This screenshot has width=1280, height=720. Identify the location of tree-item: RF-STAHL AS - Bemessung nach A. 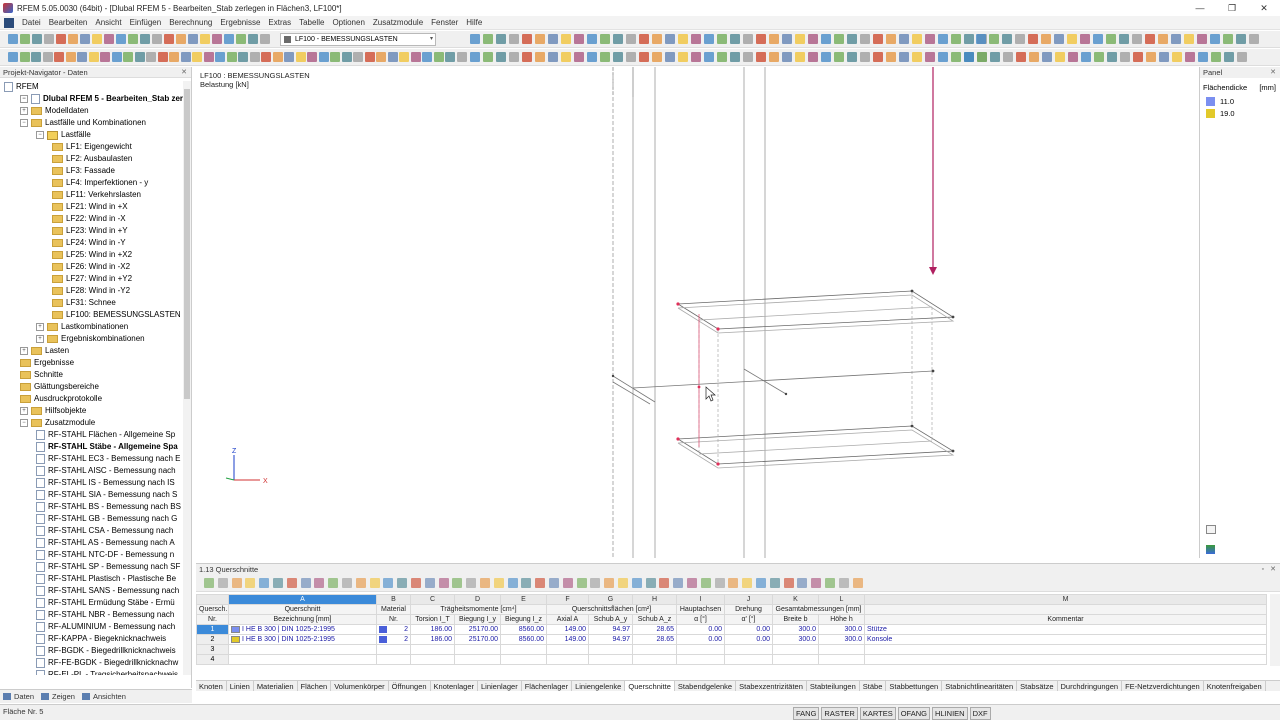
(105, 543).